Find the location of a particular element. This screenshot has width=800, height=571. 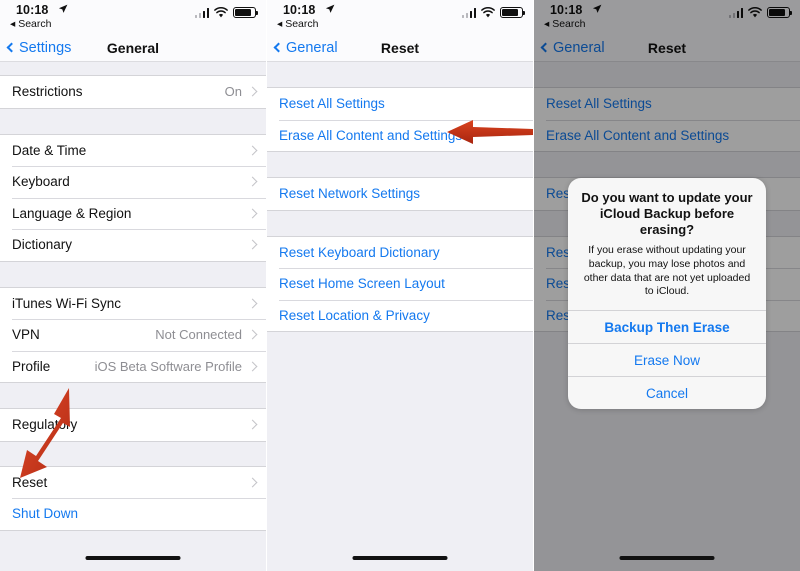

settings-group-reset: Reset Shut Down is located at coordinates (133, 498).